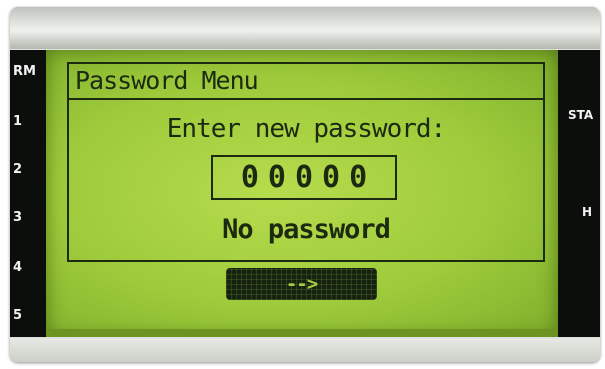 The height and width of the screenshot is (369, 605). Describe the element at coordinates (24, 71) in the screenshot. I see `left-label-rm: RM` at that location.